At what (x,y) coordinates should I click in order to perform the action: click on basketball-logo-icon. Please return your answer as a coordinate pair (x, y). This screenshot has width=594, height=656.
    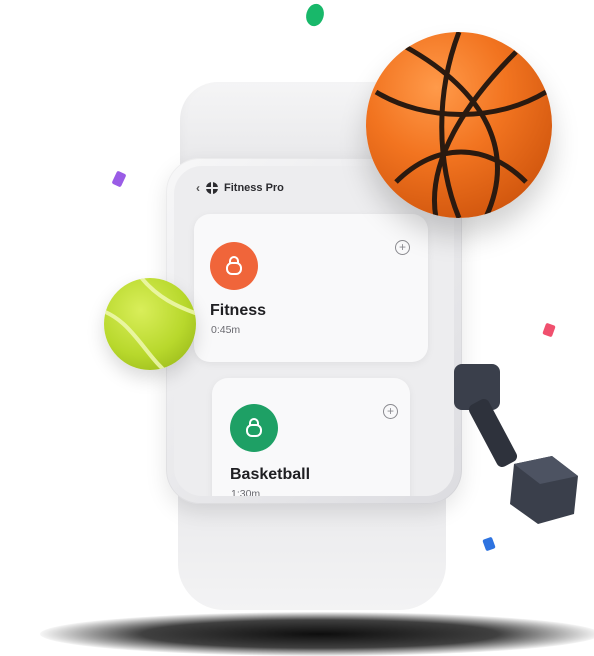
    Looking at the image, I should click on (212, 188).